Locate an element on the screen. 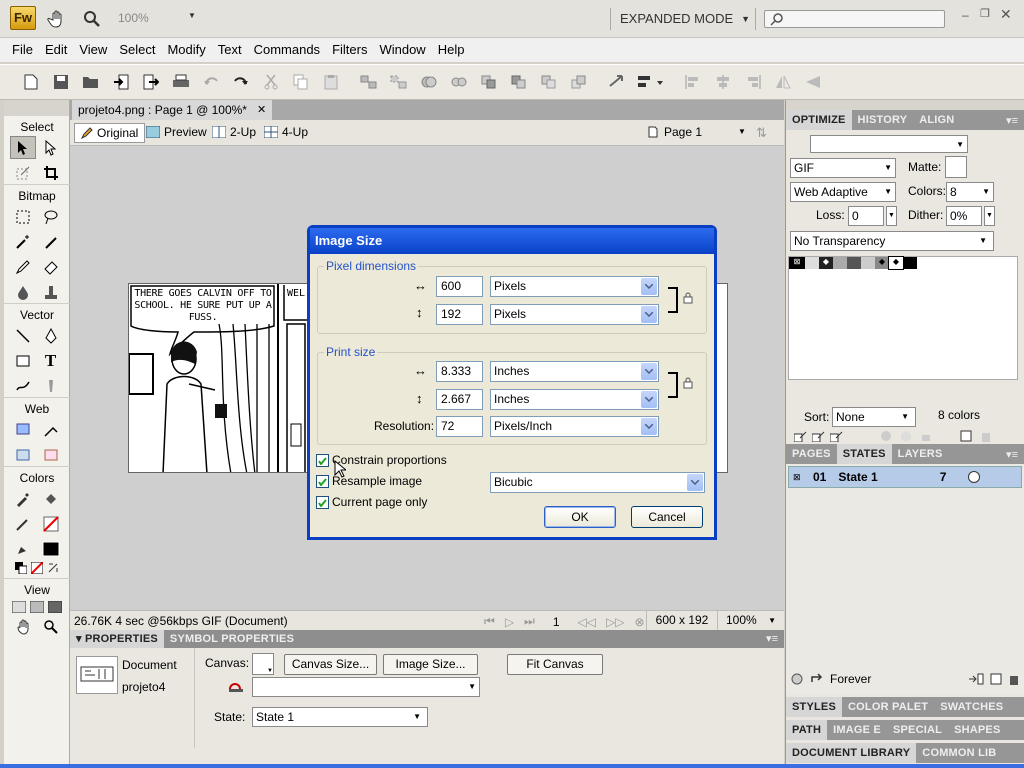  optimize-preset-dropdown: ▼ is located at coordinates (889, 144).